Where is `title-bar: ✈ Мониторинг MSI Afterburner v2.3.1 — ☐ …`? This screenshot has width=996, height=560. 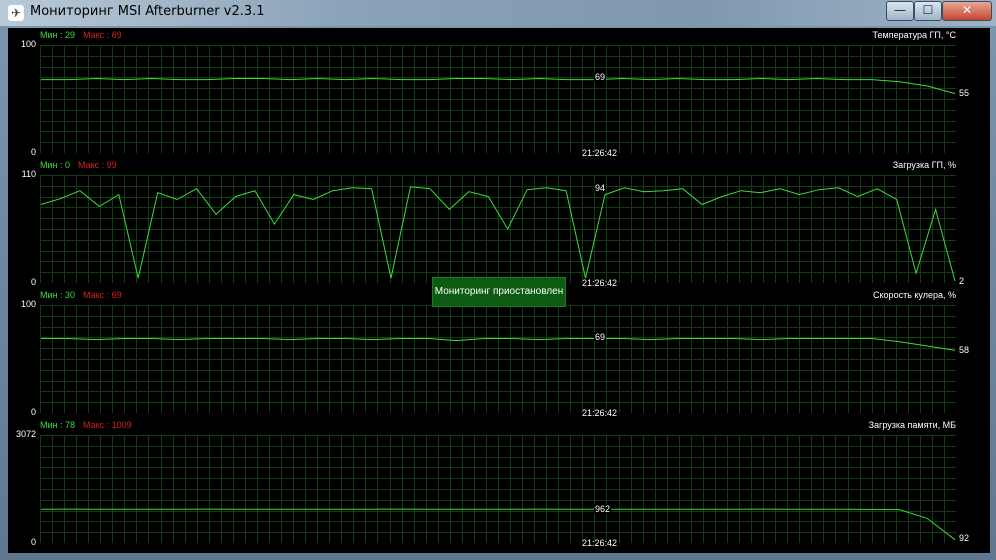 title-bar: ✈ Мониторинг MSI Afterburner v2.3.1 — ☐ … is located at coordinates (498, 13).